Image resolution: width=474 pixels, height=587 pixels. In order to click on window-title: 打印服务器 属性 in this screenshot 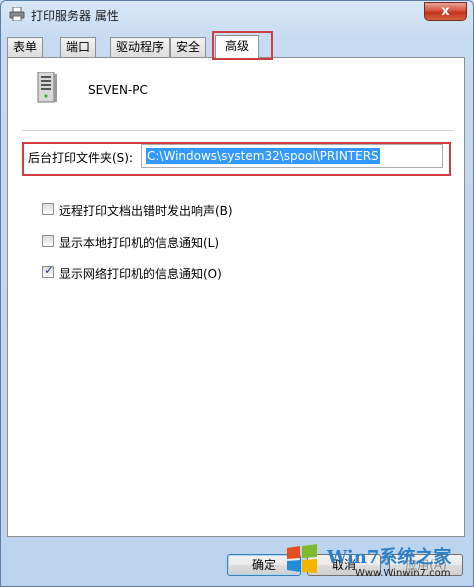, I will do `click(75, 16)`.